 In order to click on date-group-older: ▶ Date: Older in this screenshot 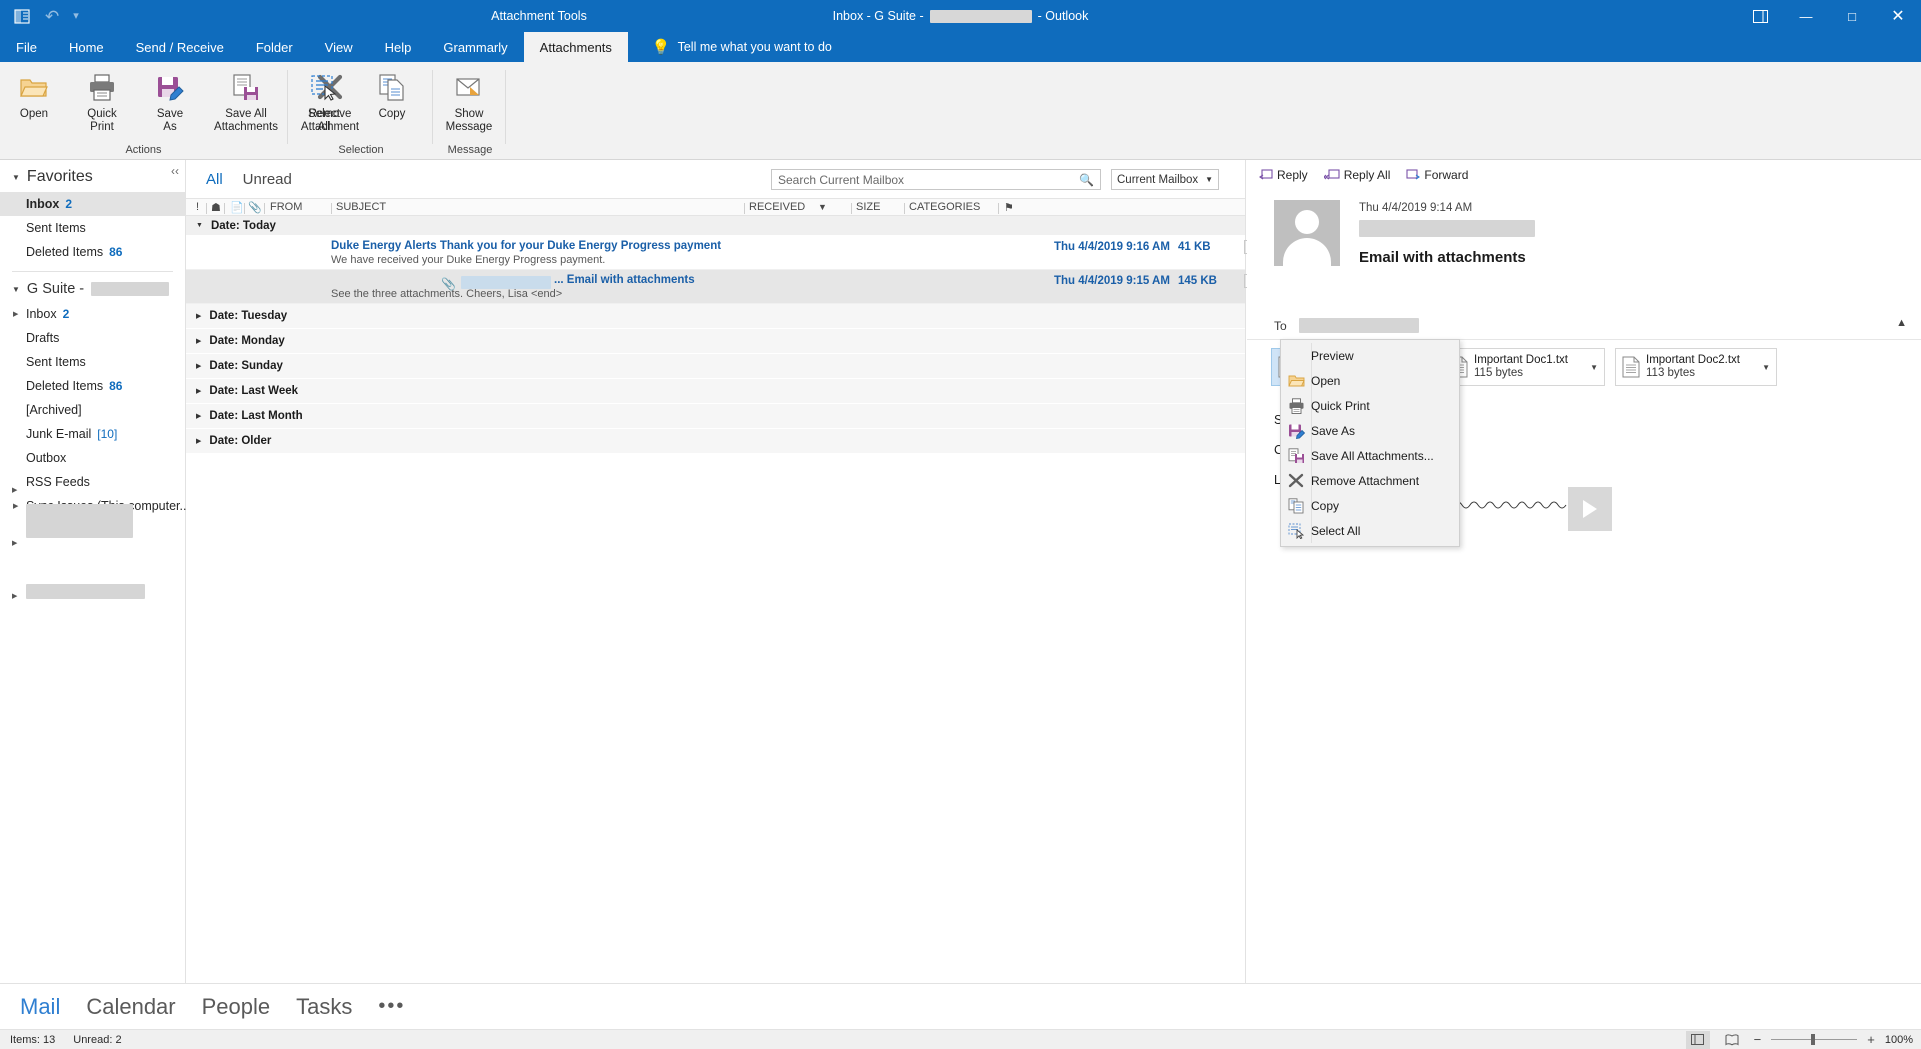, I will do `click(715, 441)`.